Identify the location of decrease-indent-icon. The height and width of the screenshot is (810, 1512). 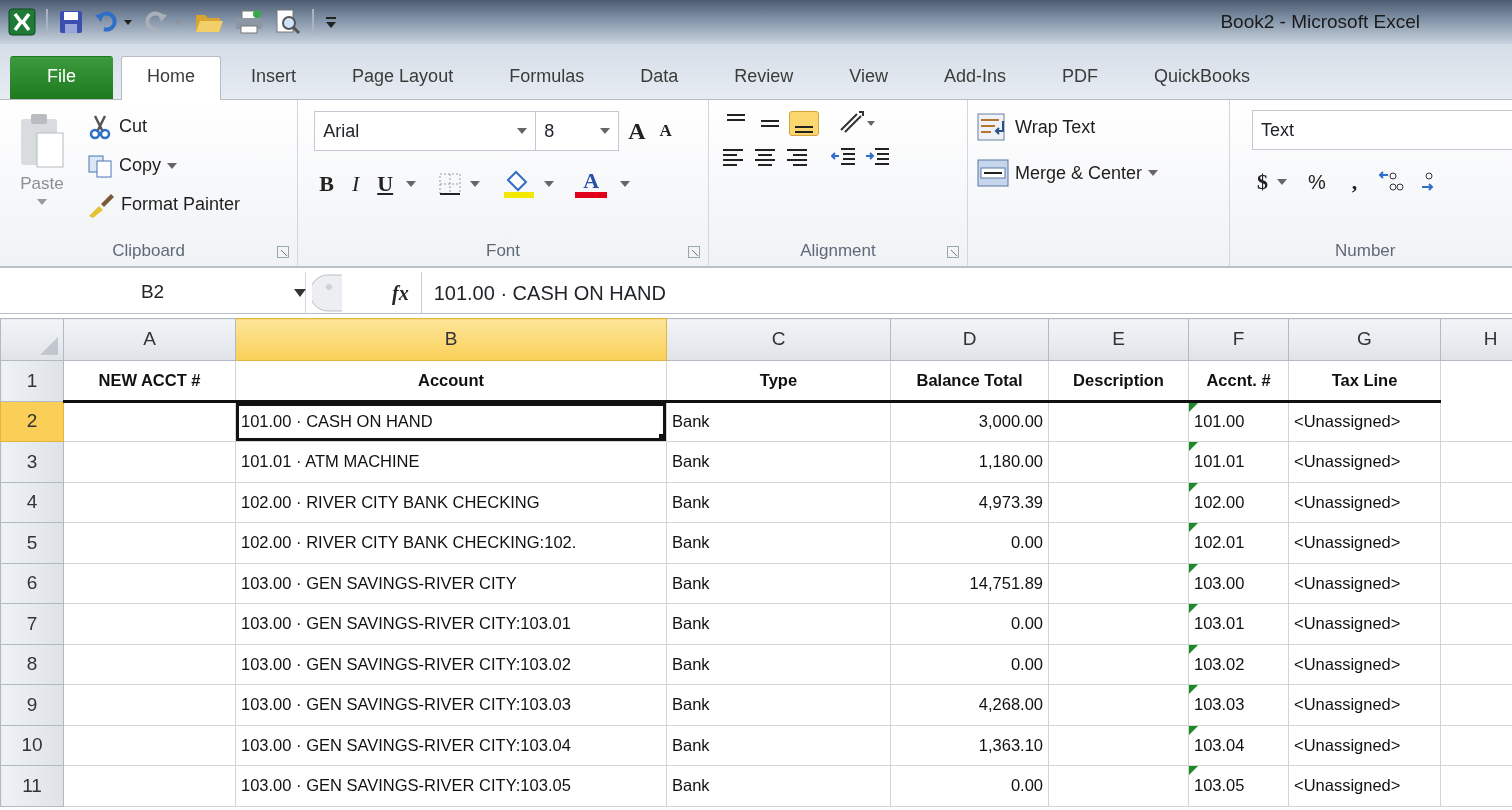
(843, 157).